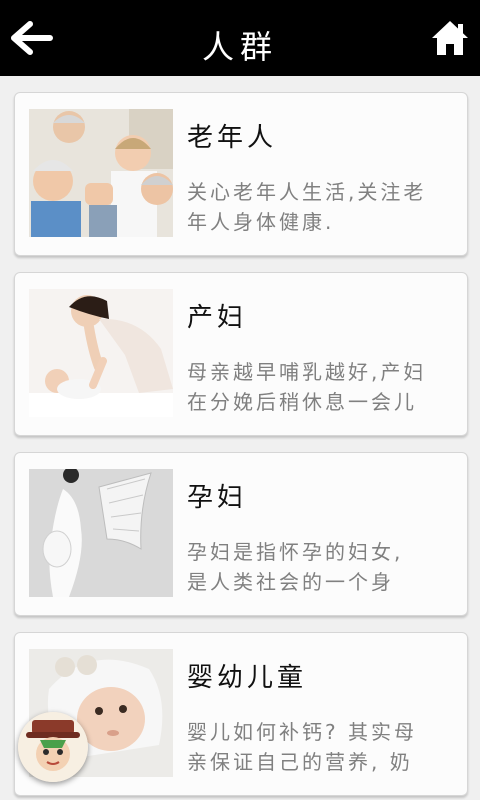  I want to click on item-title: 孕妇, so click(217, 498).